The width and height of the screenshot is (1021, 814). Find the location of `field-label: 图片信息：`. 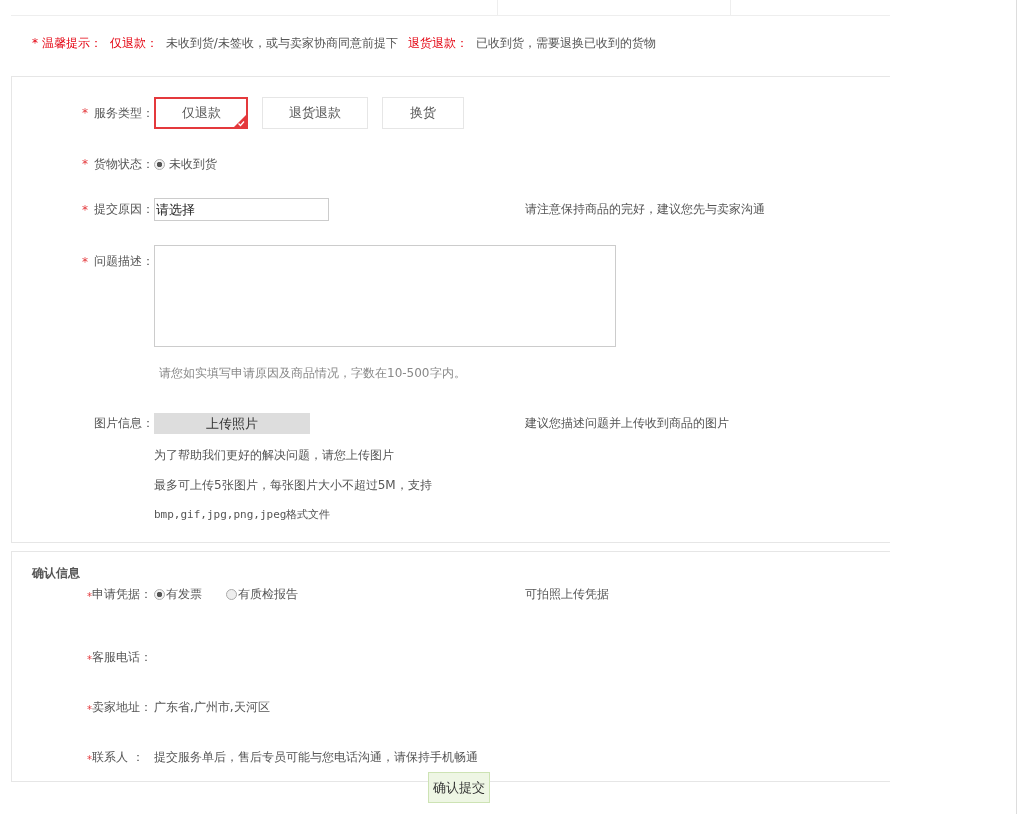

field-label: 图片信息： is located at coordinates (124, 423).